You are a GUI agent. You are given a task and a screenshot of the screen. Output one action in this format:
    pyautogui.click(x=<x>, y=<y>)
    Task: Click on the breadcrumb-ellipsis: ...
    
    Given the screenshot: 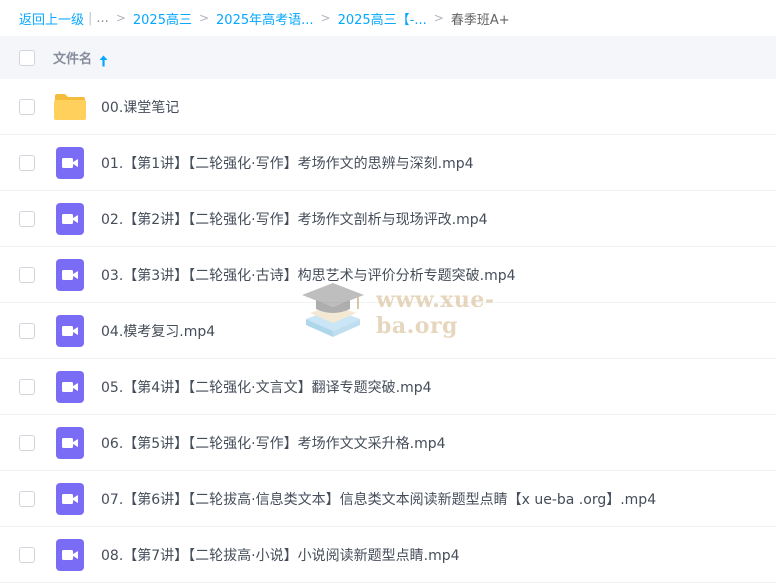 What is the action you would take?
    pyautogui.click(x=102, y=18)
    